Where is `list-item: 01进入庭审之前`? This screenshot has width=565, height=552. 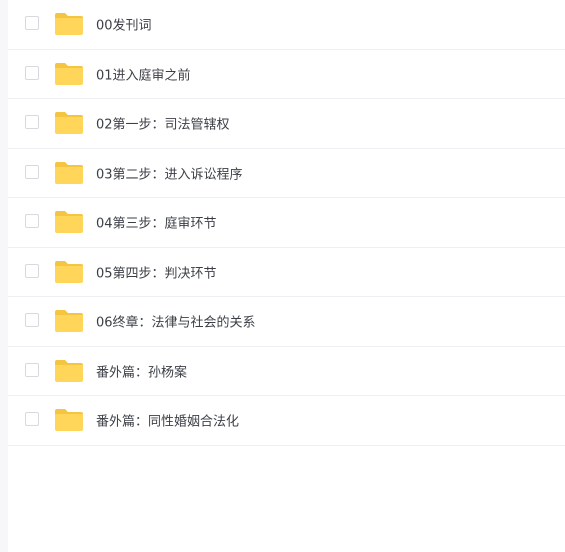
list-item: 01进入庭审之前 is located at coordinates (286, 74).